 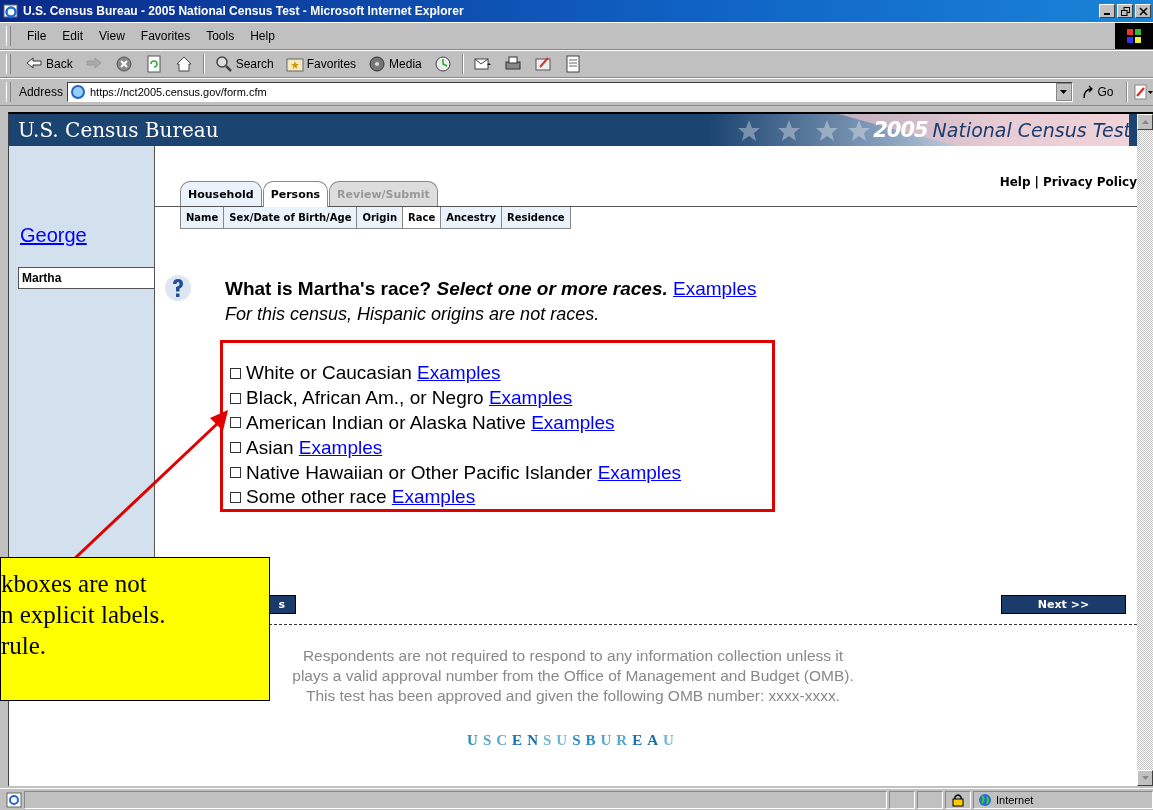 I want to click on site-title: U.S. Census Bureau, so click(x=118, y=130).